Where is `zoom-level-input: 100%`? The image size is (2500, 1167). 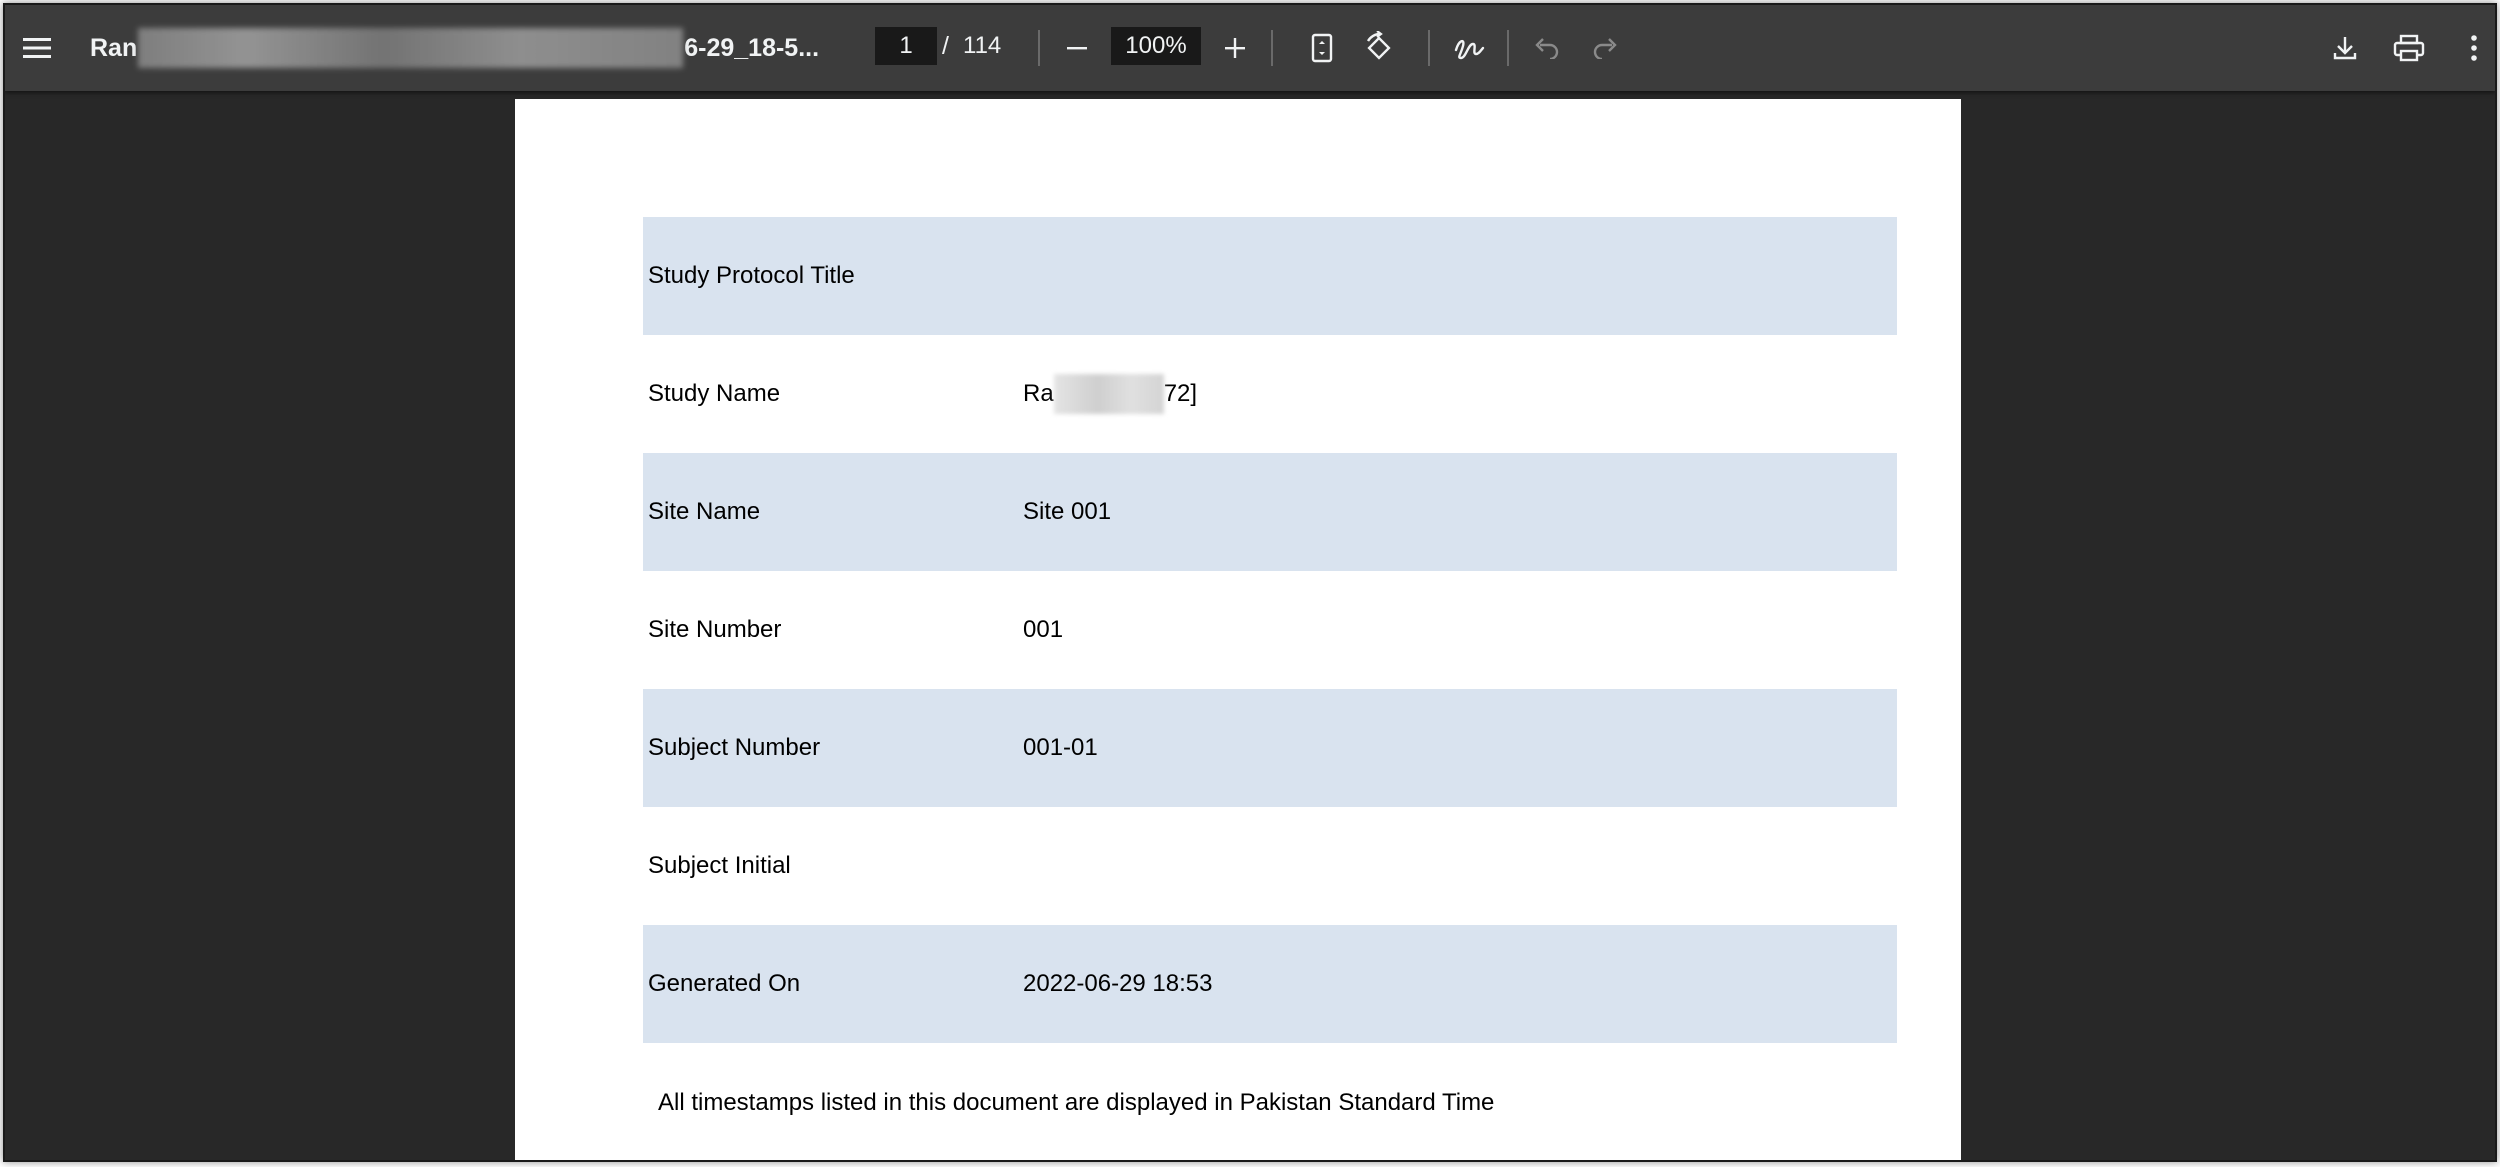 zoom-level-input: 100% is located at coordinates (1156, 46).